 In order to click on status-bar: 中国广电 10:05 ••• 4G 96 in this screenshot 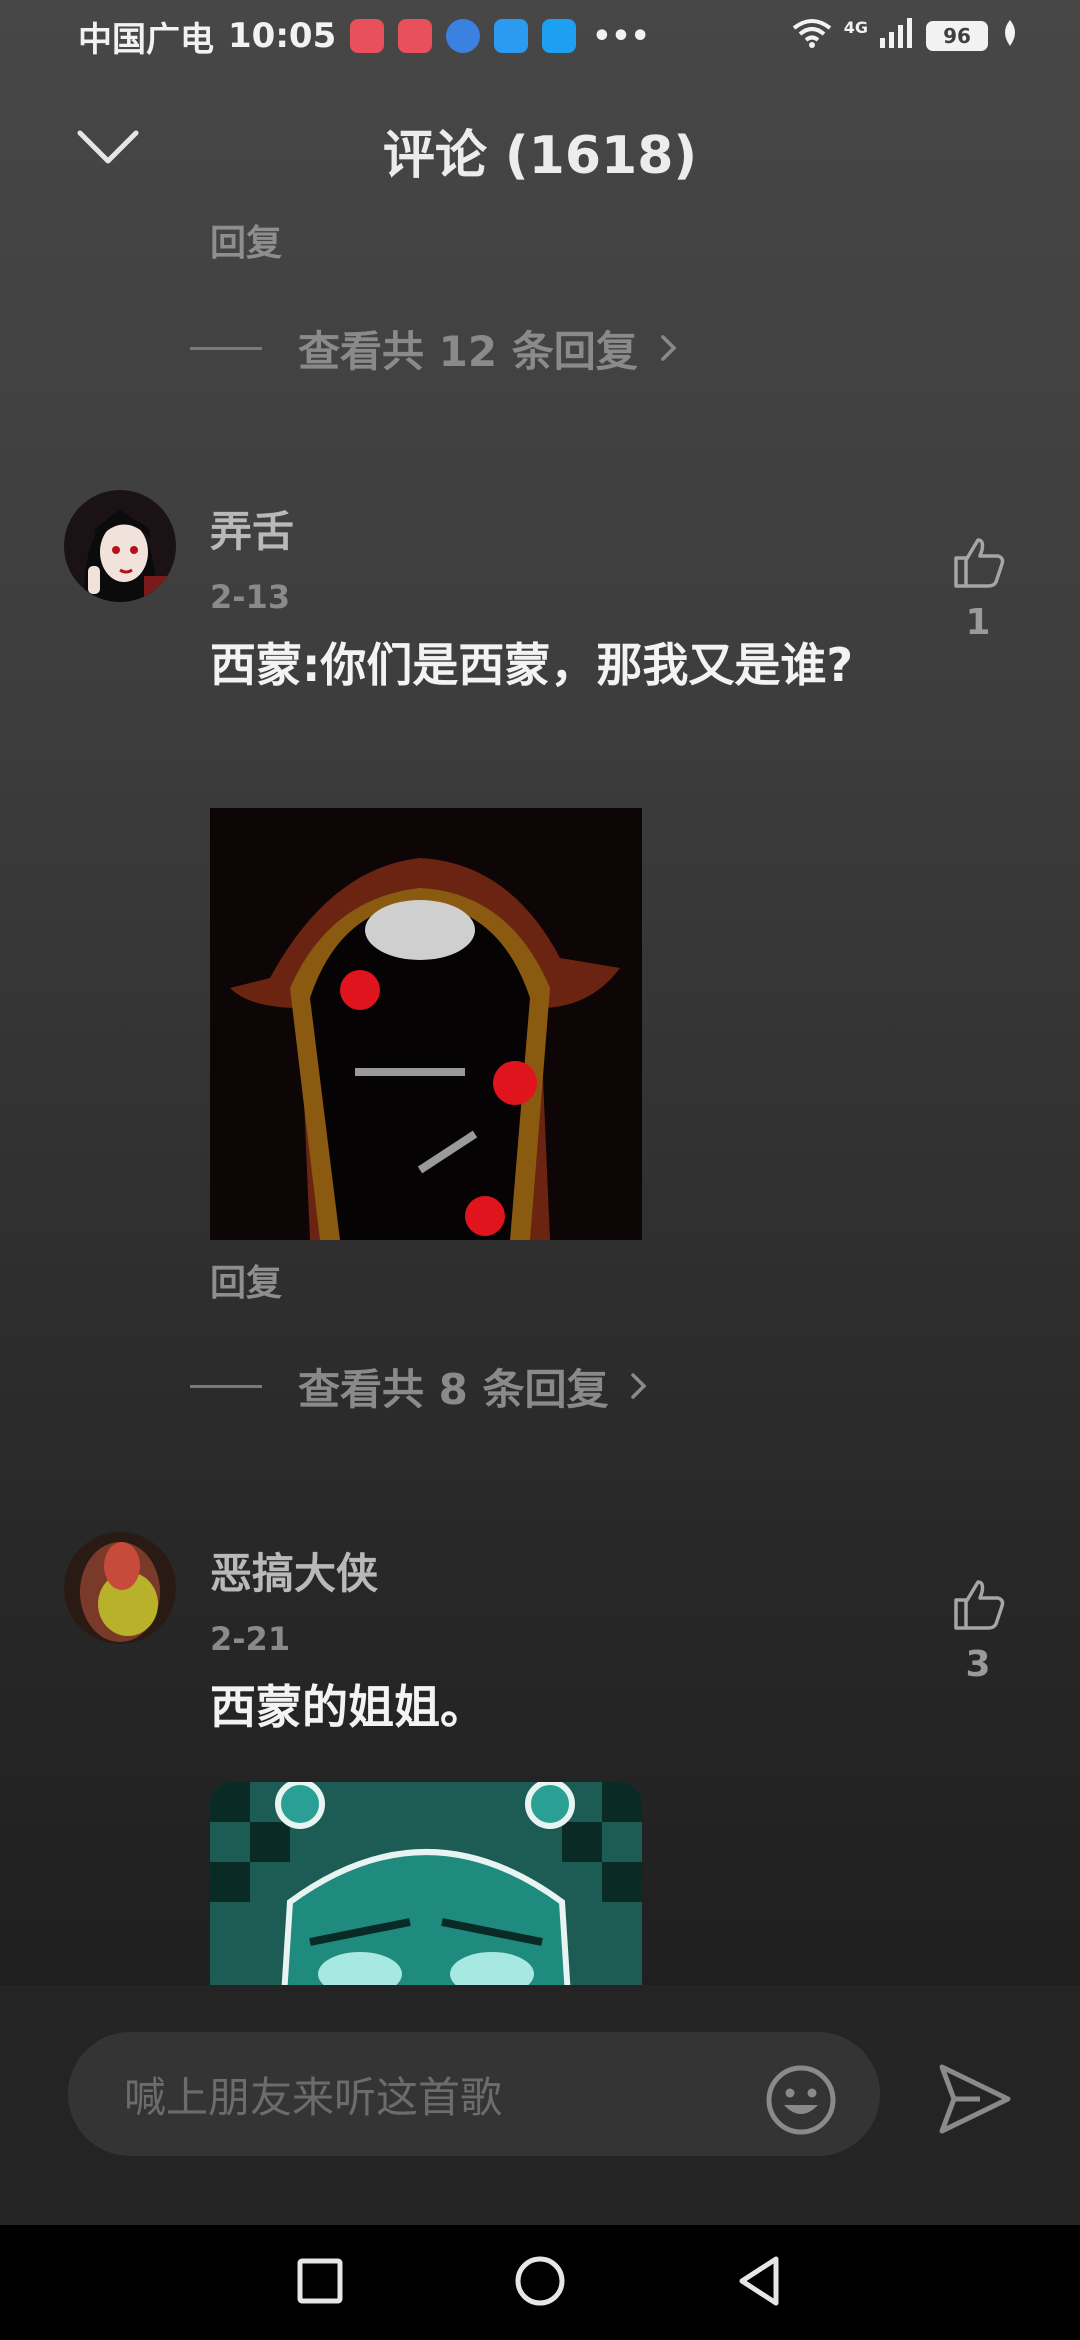, I will do `click(540, 36)`.